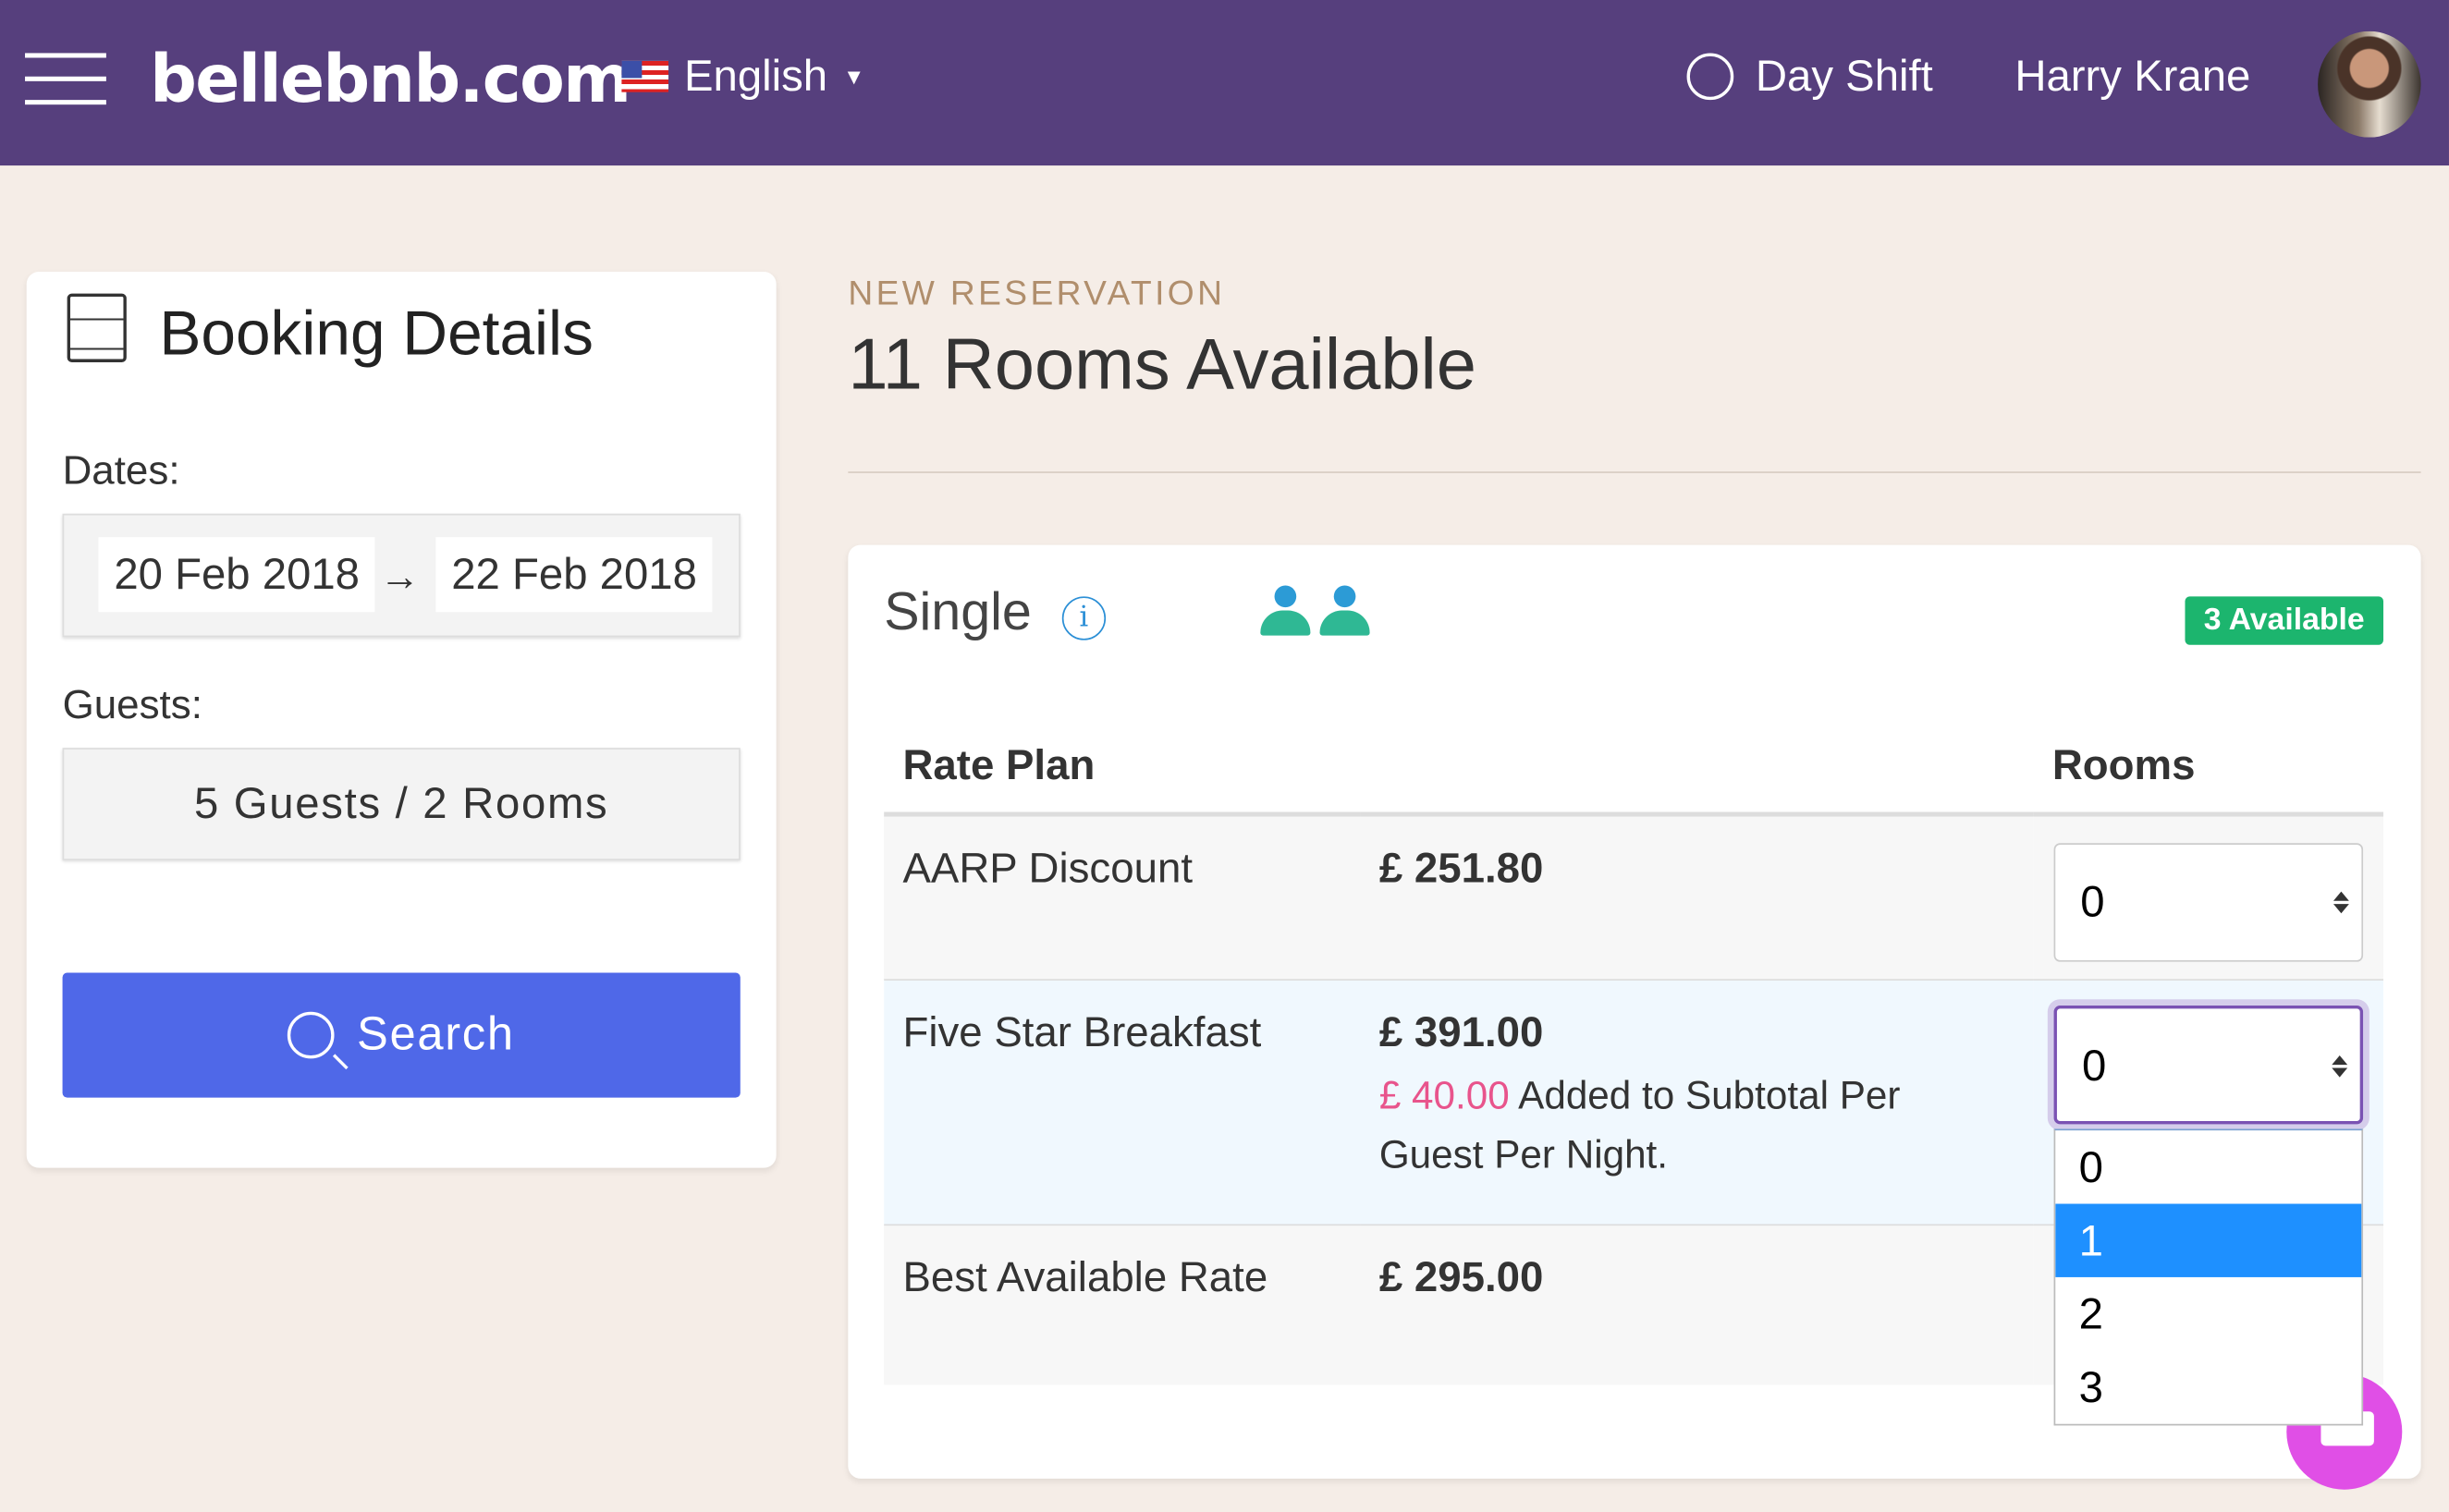 Image resolution: width=2449 pixels, height=1512 pixels. Describe the element at coordinates (1122, 897) in the screenshot. I see `rate-name: AARP Discount` at that location.